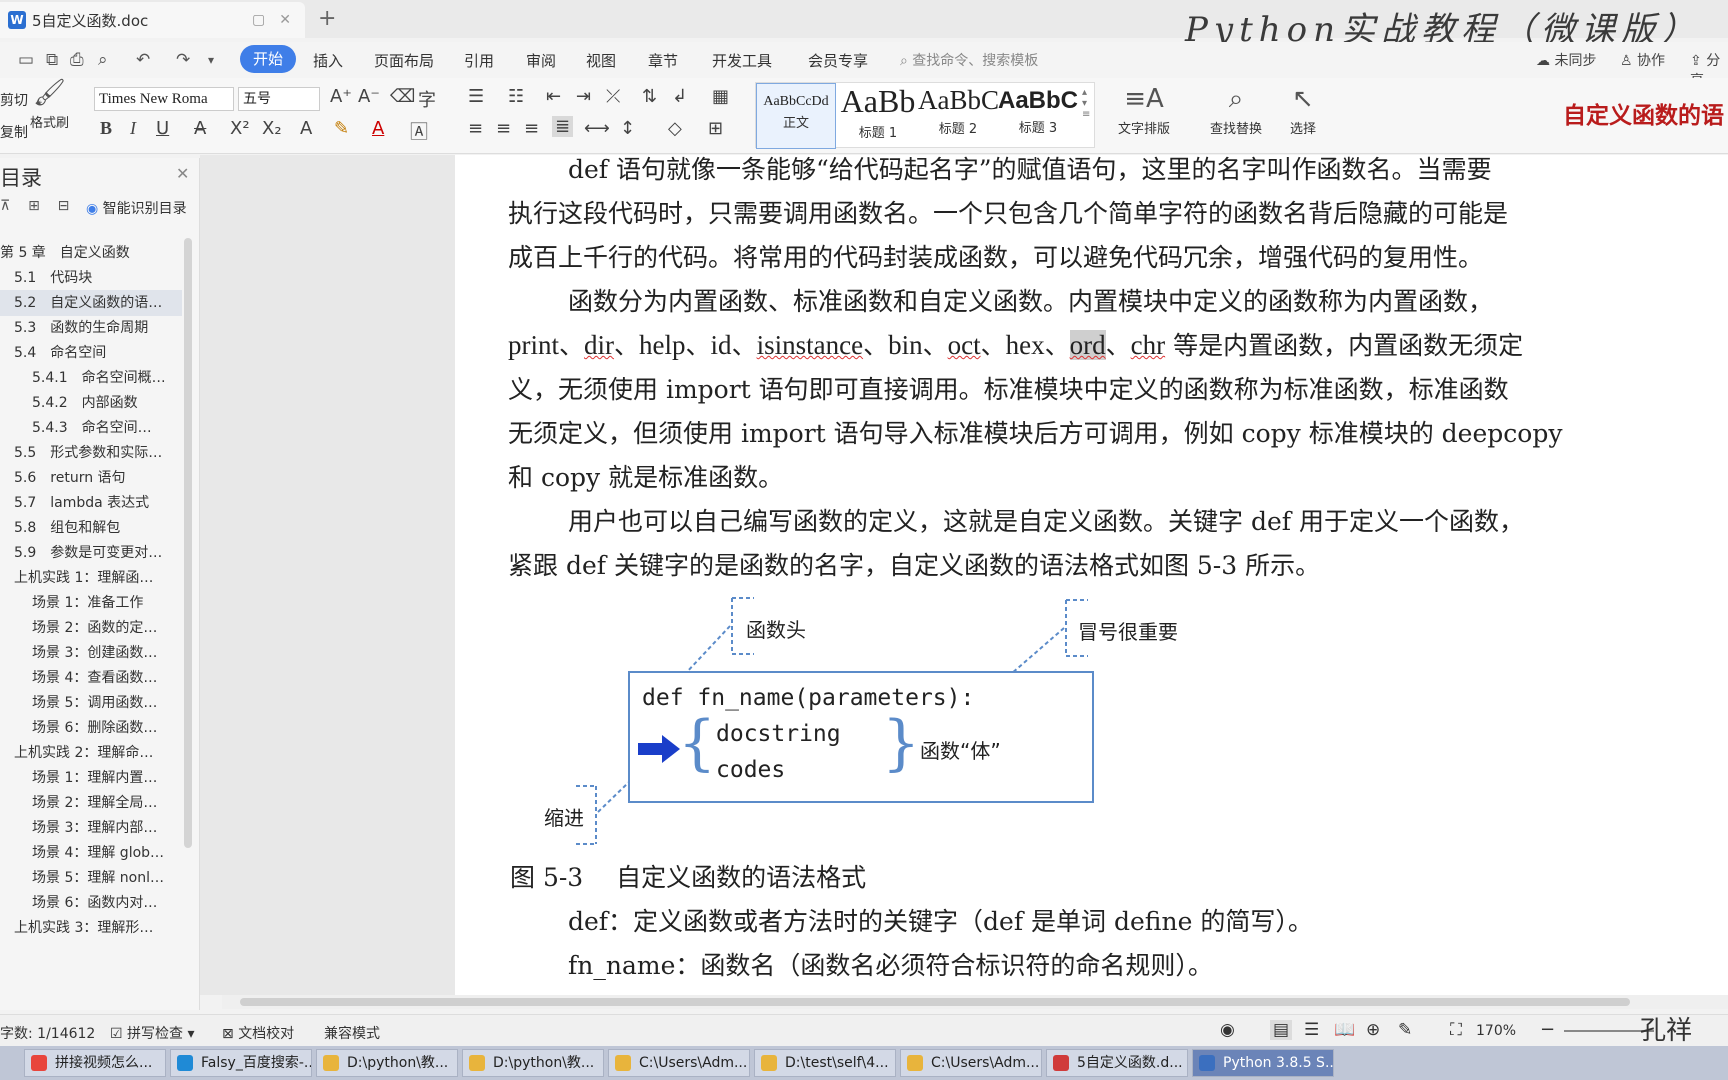 The width and height of the screenshot is (1728, 1080). What do you see at coordinates (258, 1033) in the screenshot?
I see `proofread-button: ⊠ 文档校对` at bounding box center [258, 1033].